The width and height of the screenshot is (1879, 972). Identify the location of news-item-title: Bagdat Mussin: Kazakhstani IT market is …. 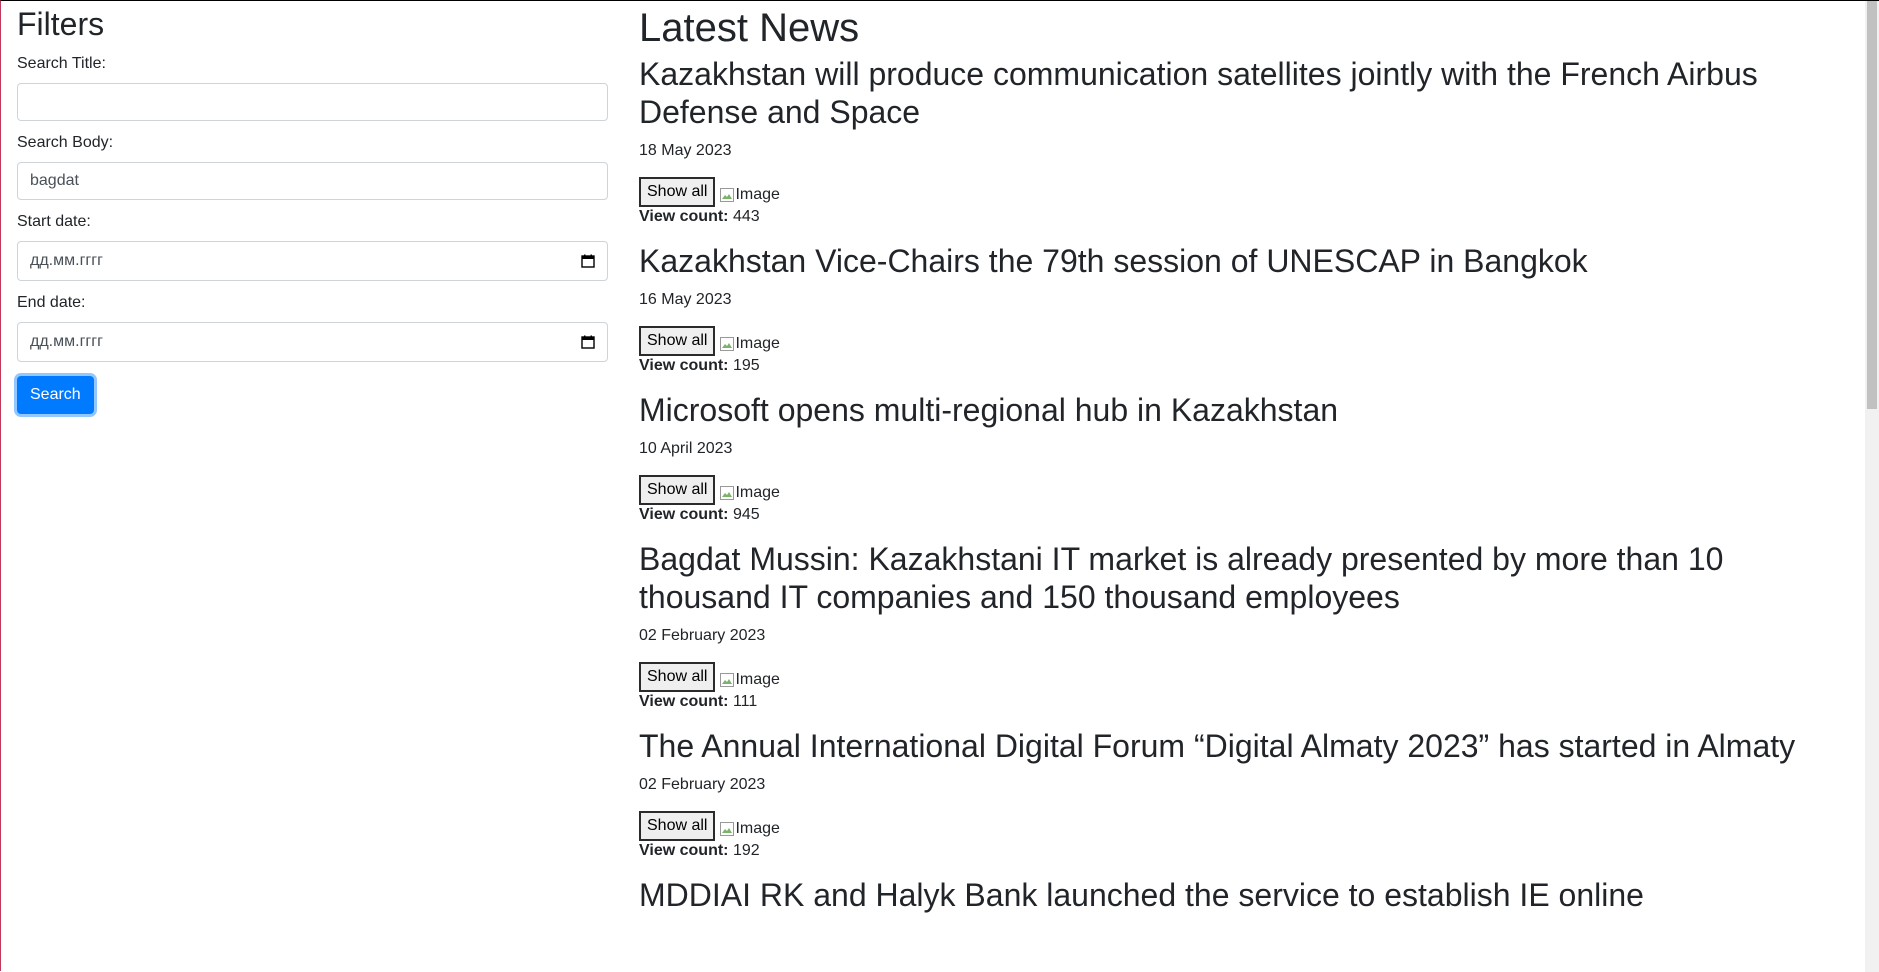
(1181, 578).